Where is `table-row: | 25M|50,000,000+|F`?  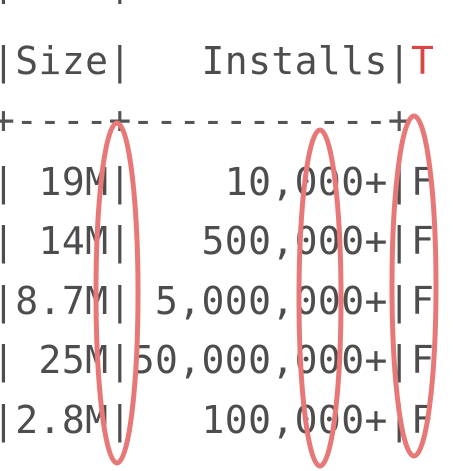 table-row: | 25M|50,000,000+|F is located at coordinates (217, 360).